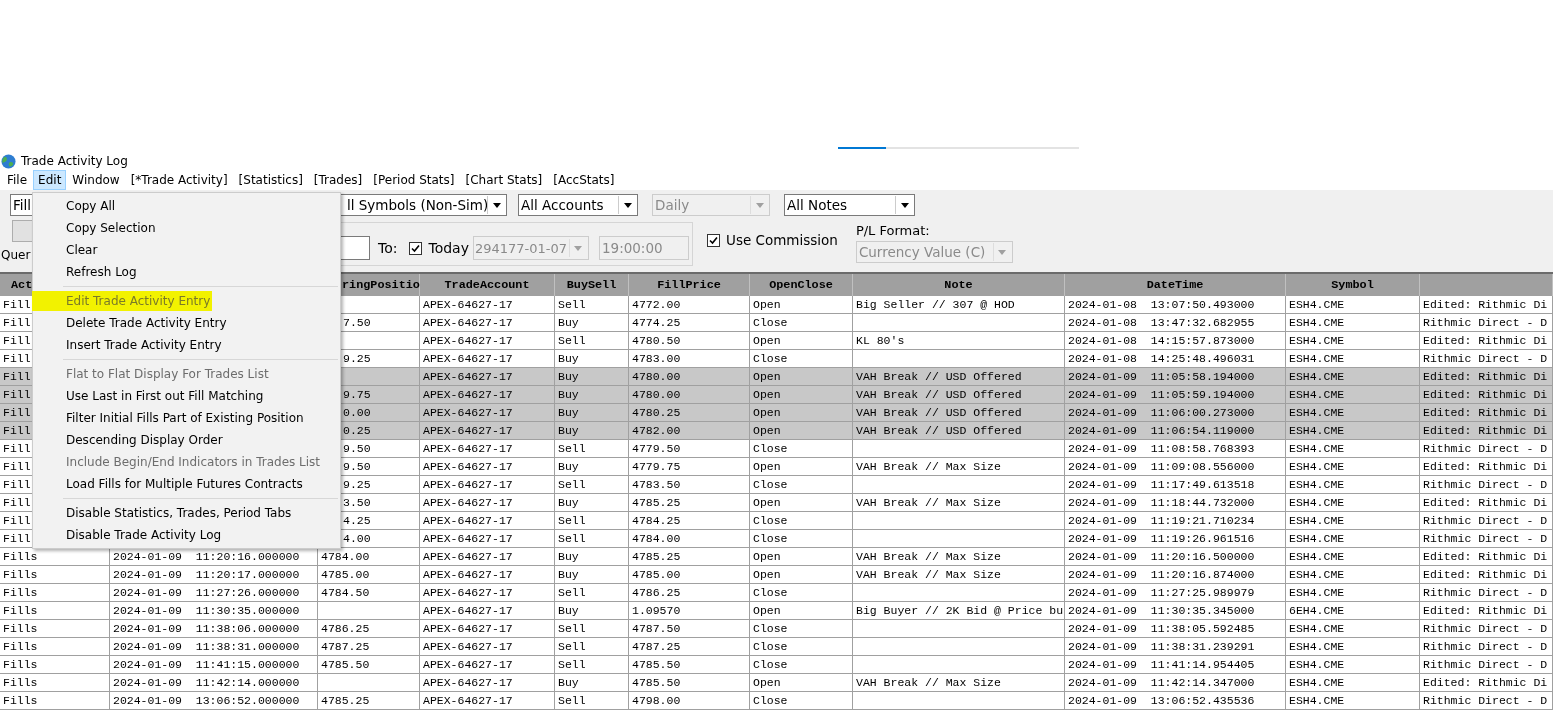  Describe the element at coordinates (55, 701) in the screenshot. I see `table-cell: Fills` at that location.